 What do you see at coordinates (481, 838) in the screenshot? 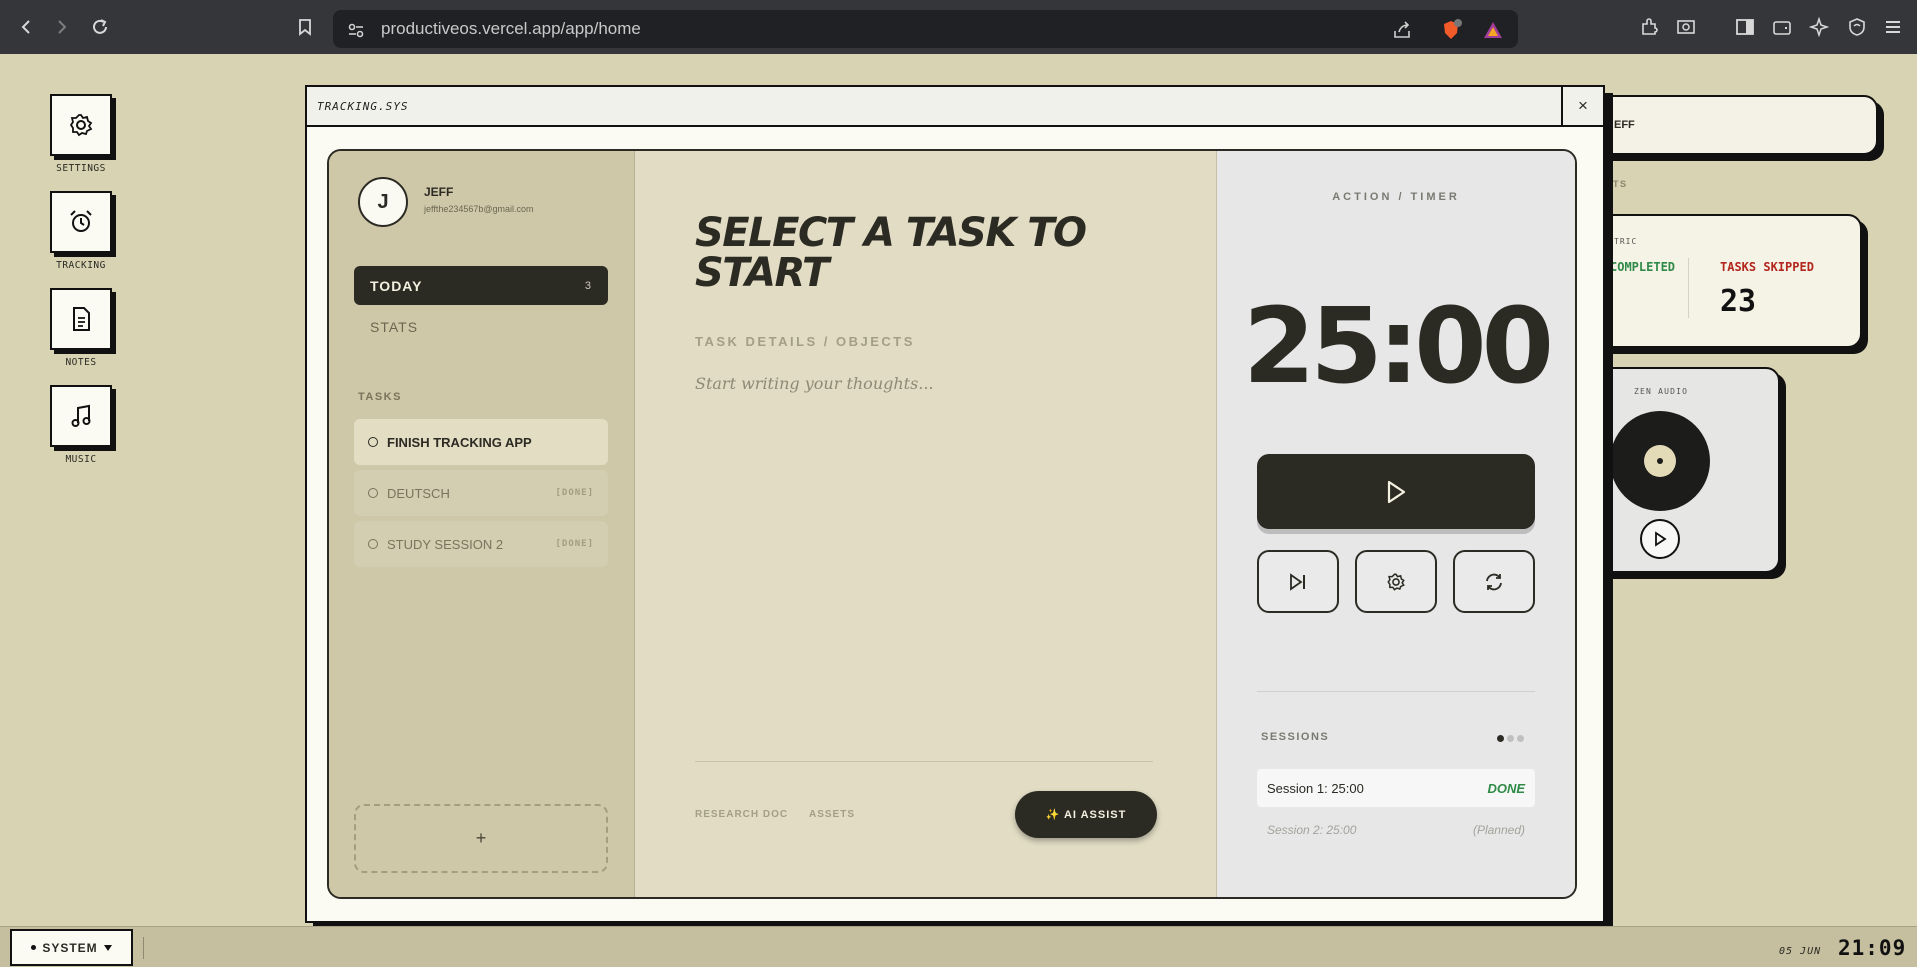
I see `add-task-button: +` at bounding box center [481, 838].